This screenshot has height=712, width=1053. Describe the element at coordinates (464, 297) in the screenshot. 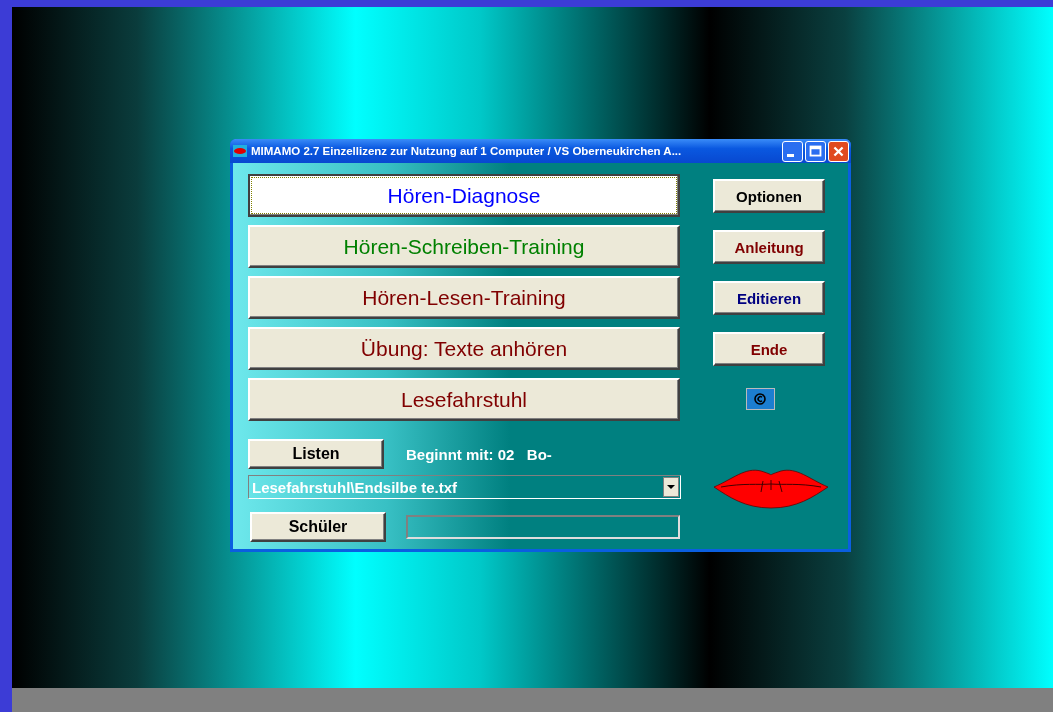

I see `menu-button: Hören-Lesen-Training` at that location.